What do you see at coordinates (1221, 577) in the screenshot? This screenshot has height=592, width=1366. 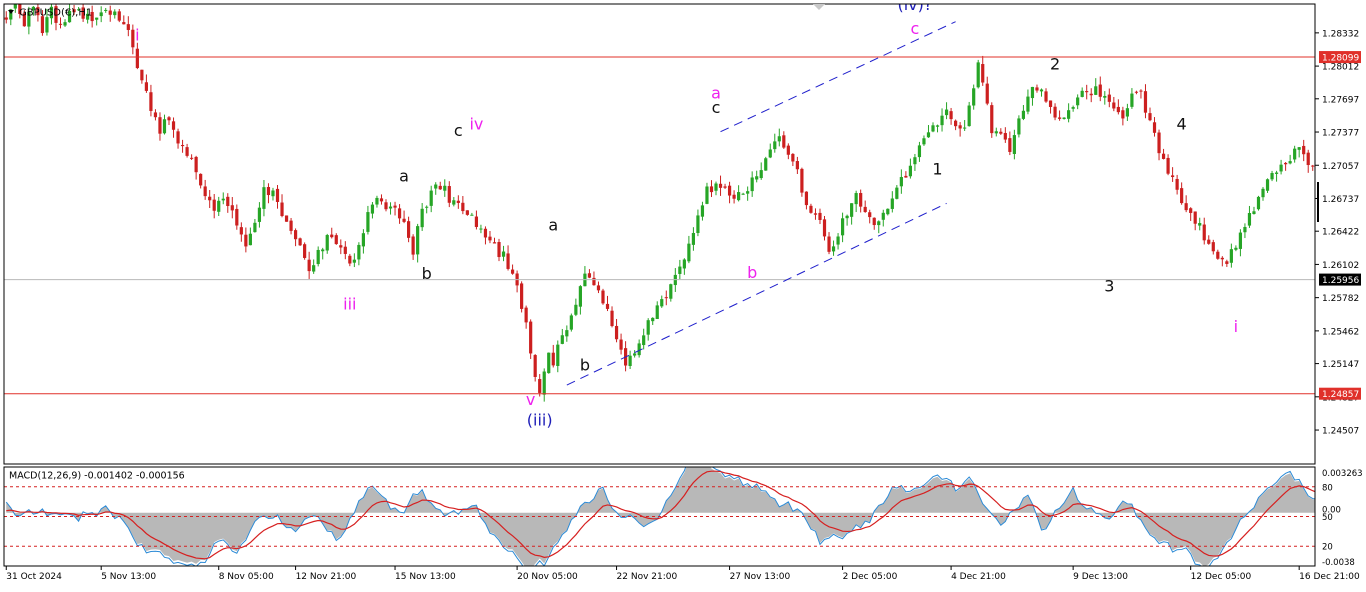 I see `time-tick-label: 12 Dec 05:00` at bounding box center [1221, 577].